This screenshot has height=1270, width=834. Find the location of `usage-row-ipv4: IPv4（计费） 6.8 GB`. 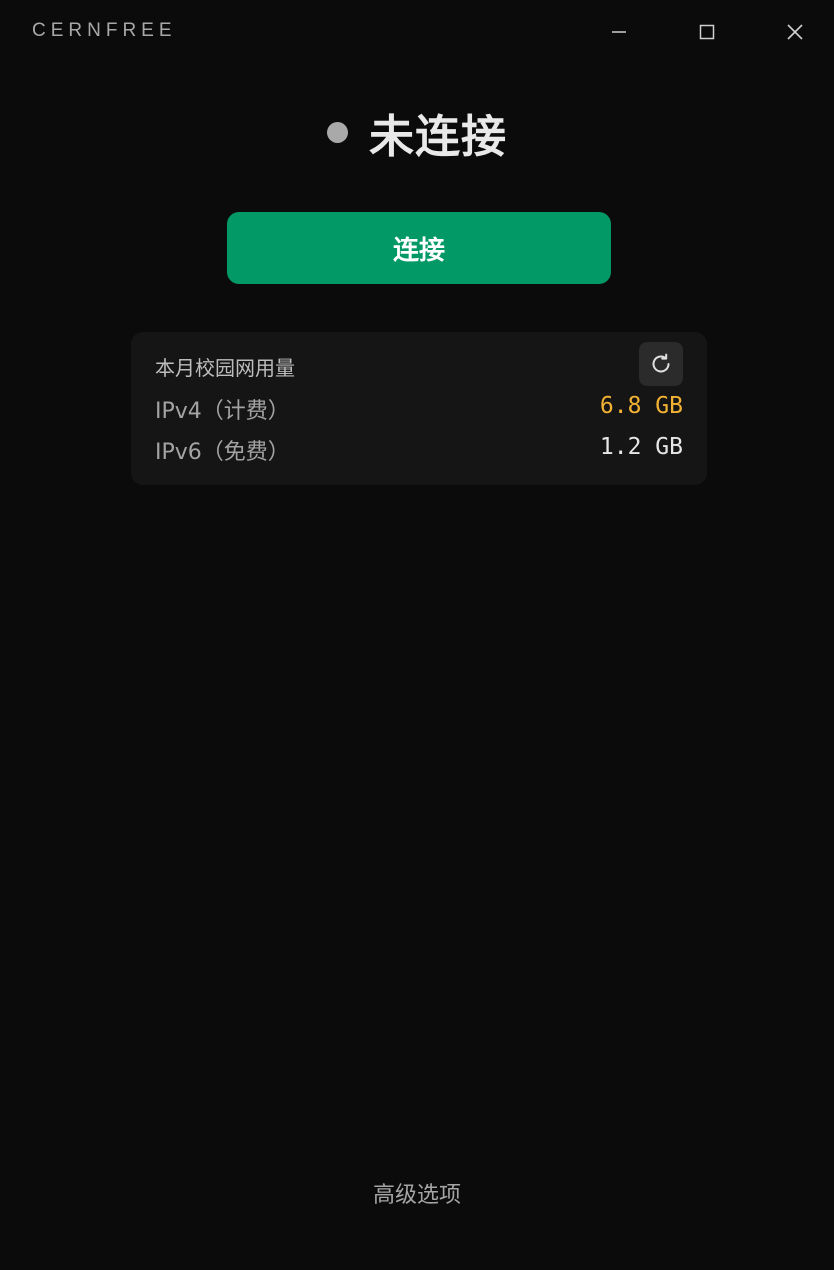

usage-row-ipv4: IPv4（计费） 6.8 GB is located at coordinates (419, 408).